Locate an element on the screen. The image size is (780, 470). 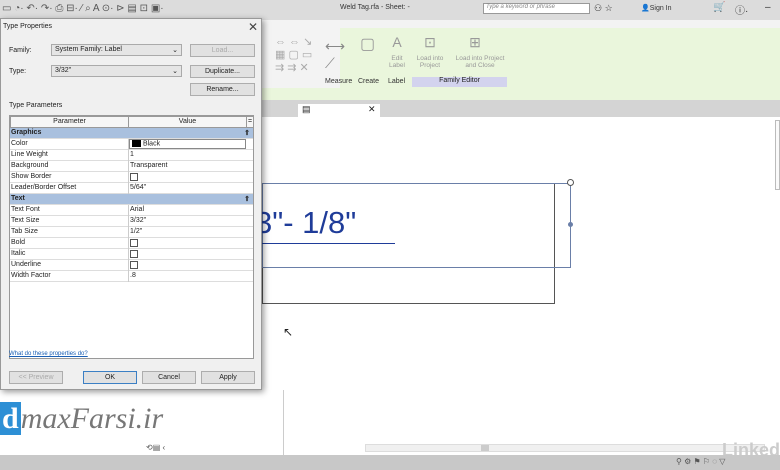
parameter-row: Italic is located at coordinates (131, 254).